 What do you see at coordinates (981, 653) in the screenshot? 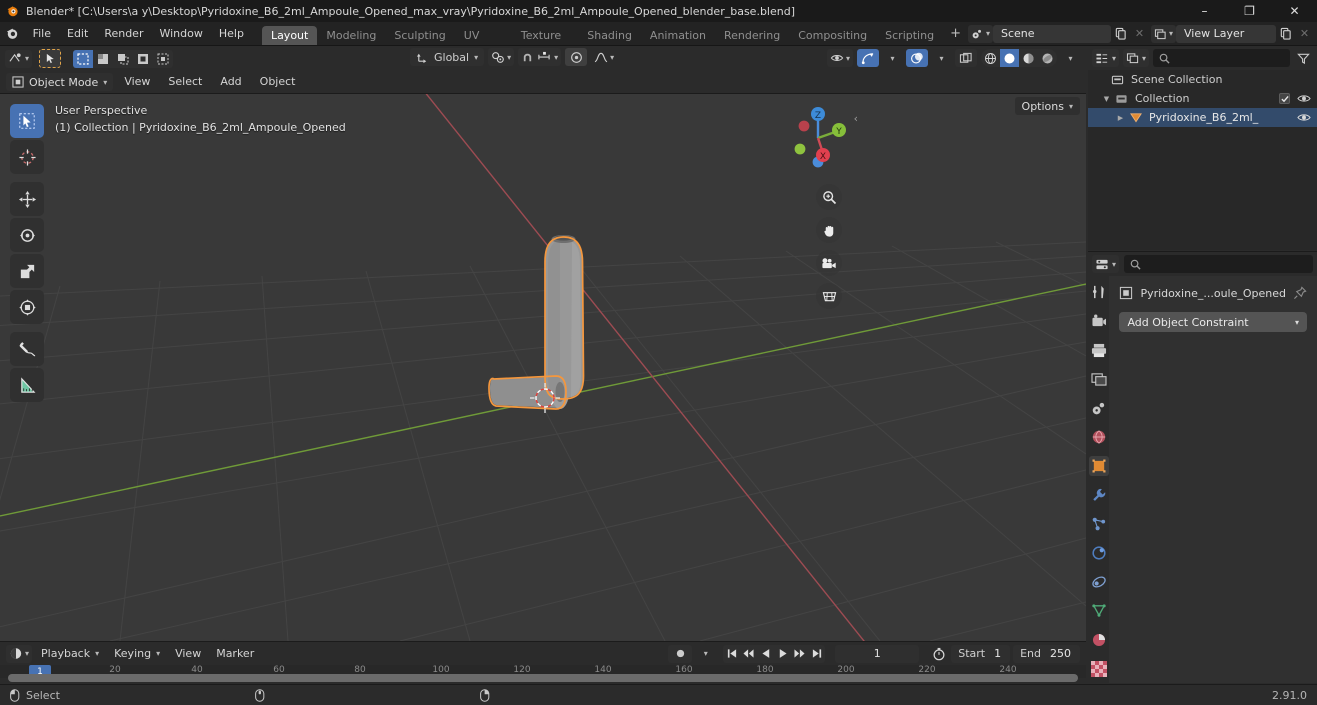
I see `frame-start-field: Start 1` at bounding box center [981, 653].